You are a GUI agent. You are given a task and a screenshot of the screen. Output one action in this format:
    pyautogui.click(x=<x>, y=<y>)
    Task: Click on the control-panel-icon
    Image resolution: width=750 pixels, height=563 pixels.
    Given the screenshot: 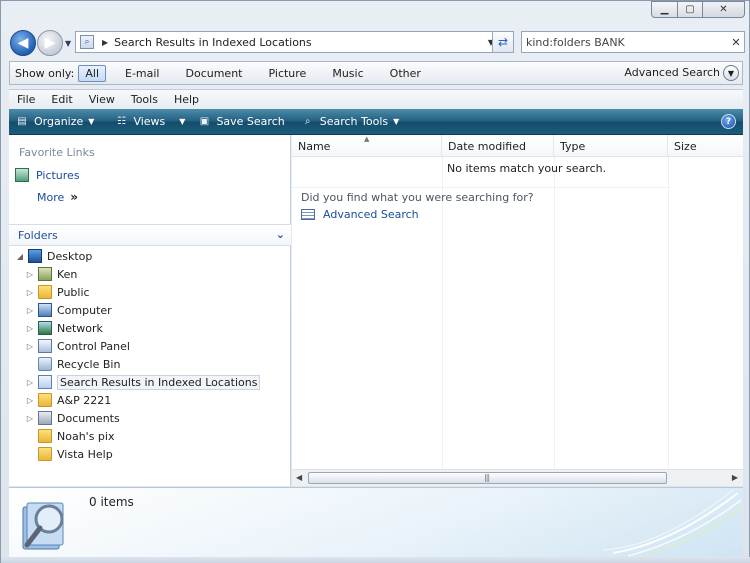 What is the action you would take?
    pyautogui.click(x=45, y=346)
    